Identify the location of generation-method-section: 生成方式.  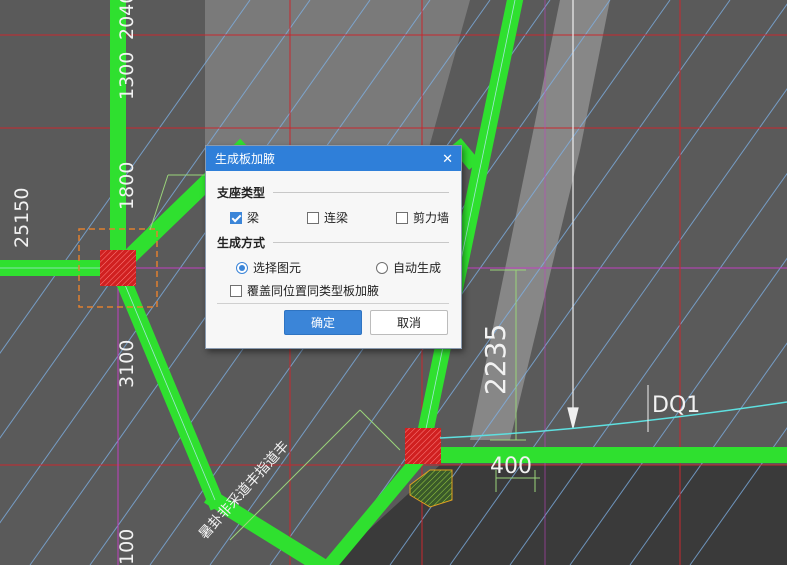
(333, 242).